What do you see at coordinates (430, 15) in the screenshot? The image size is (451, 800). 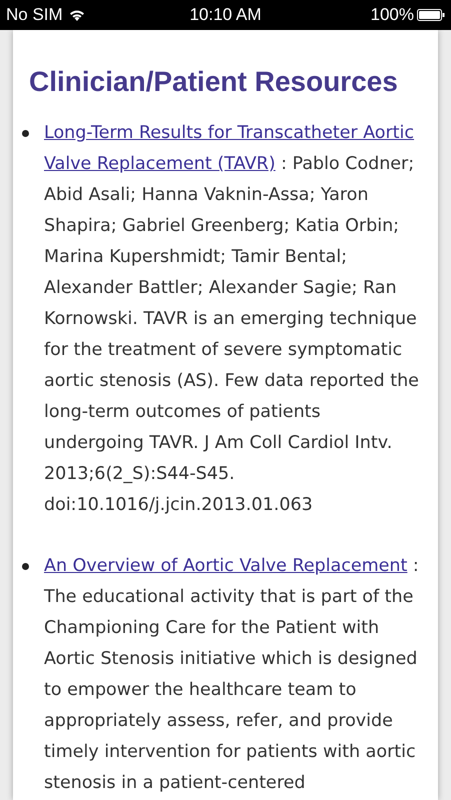 I see `battery-icon` at bounding box center [430, 15].